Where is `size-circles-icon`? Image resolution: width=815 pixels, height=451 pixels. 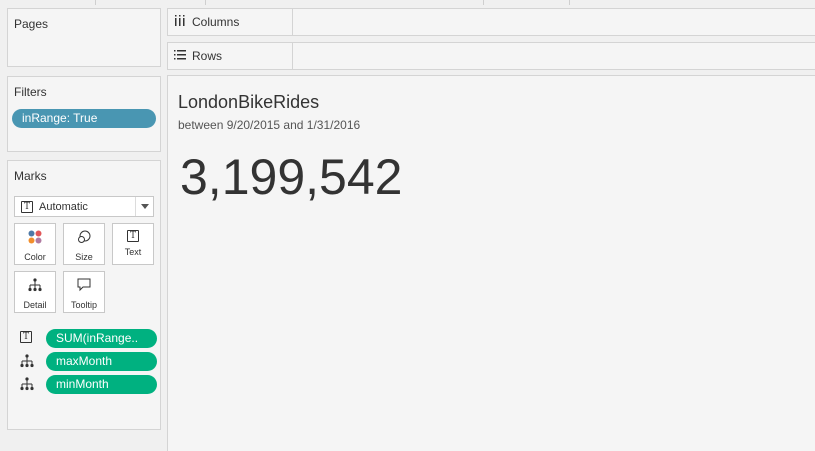
size-circles-icon is located at coordinates (84, 238).